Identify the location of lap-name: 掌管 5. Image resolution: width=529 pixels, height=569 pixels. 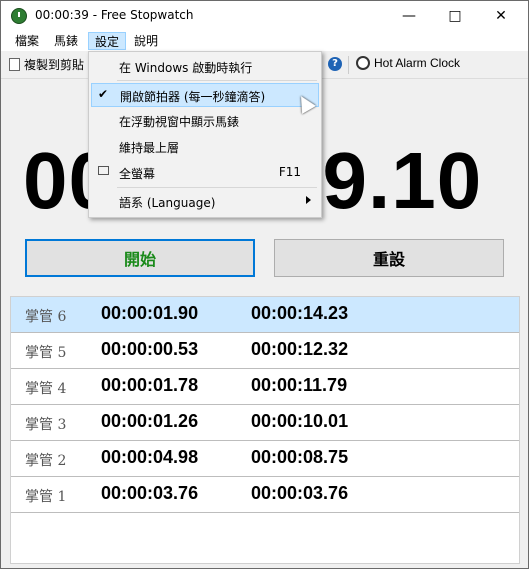
(46, 353).